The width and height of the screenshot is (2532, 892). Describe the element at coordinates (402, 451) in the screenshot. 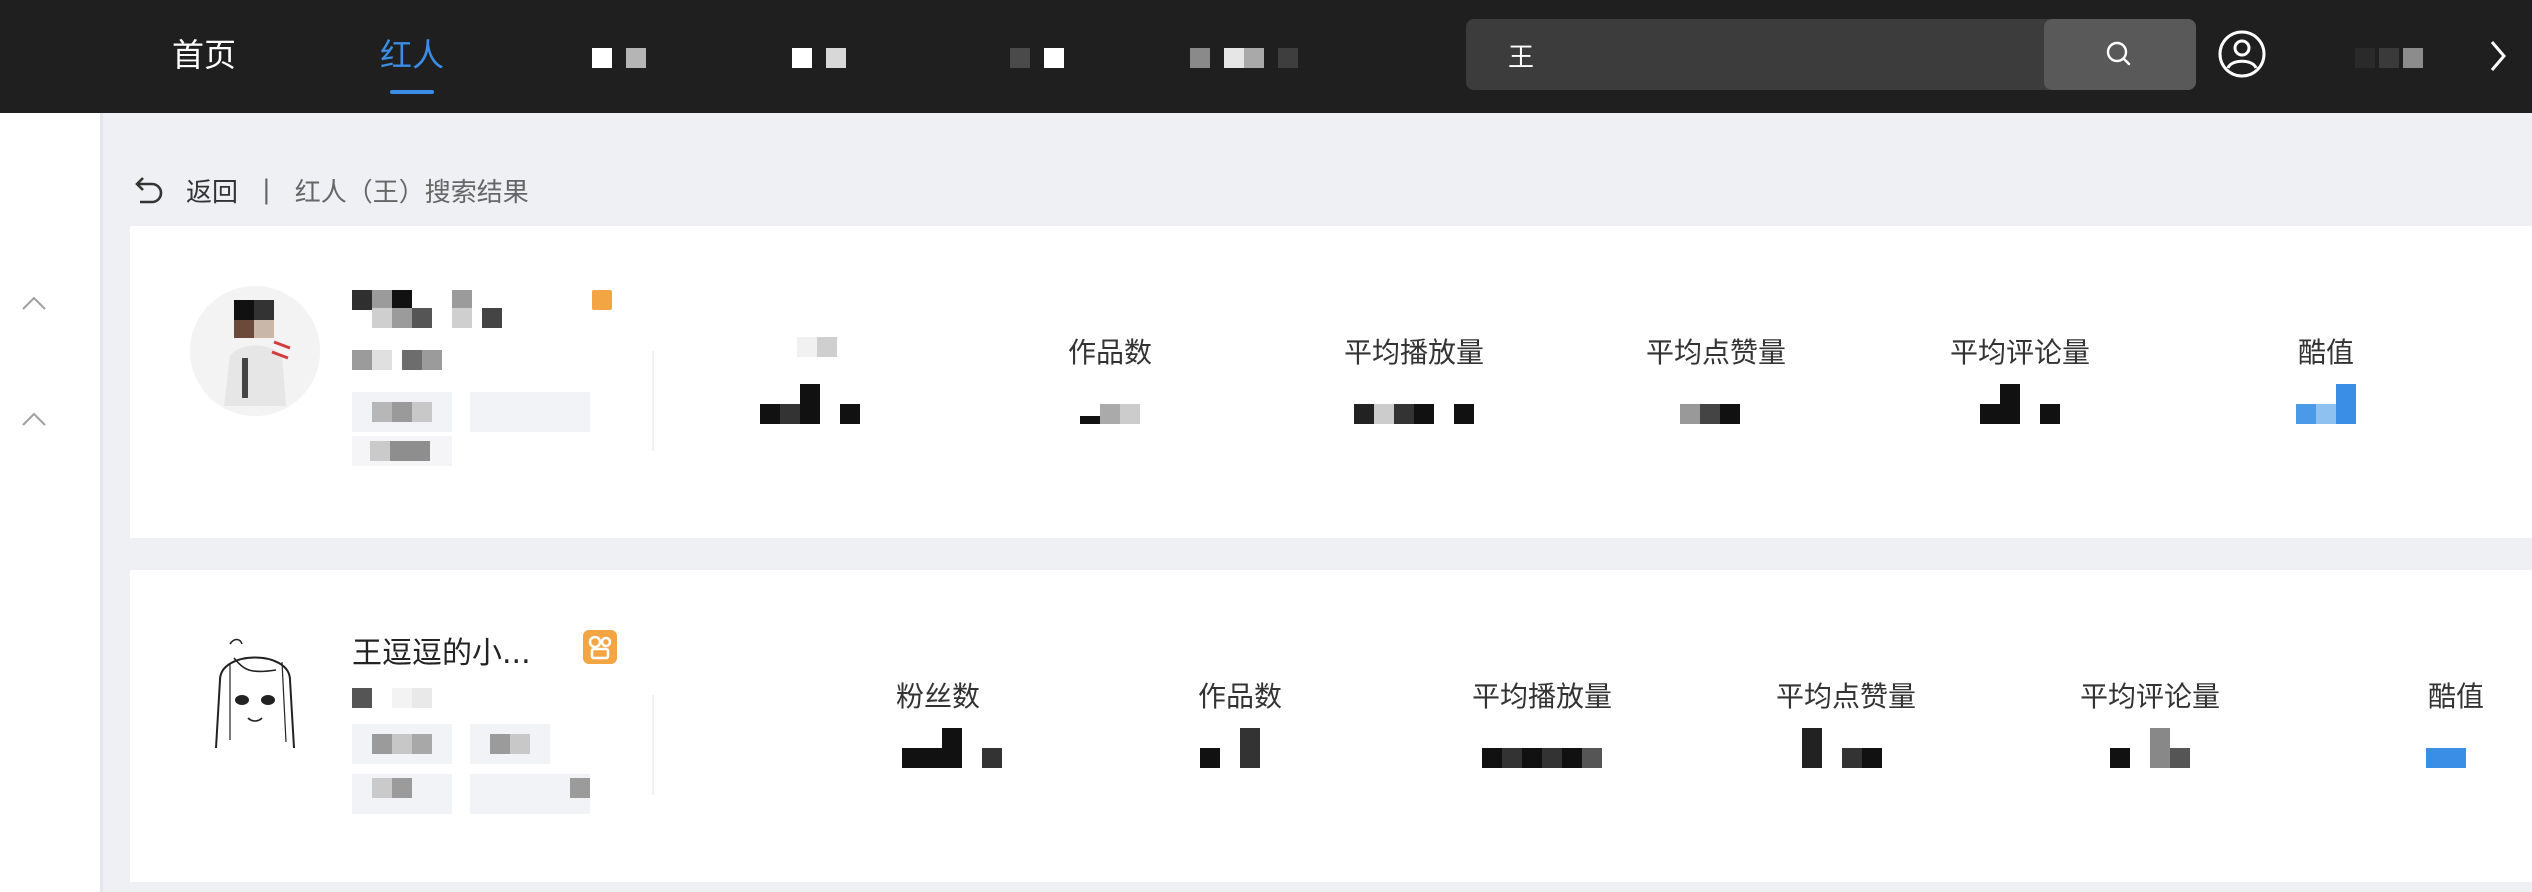

I see `tag-obscured` at that location.